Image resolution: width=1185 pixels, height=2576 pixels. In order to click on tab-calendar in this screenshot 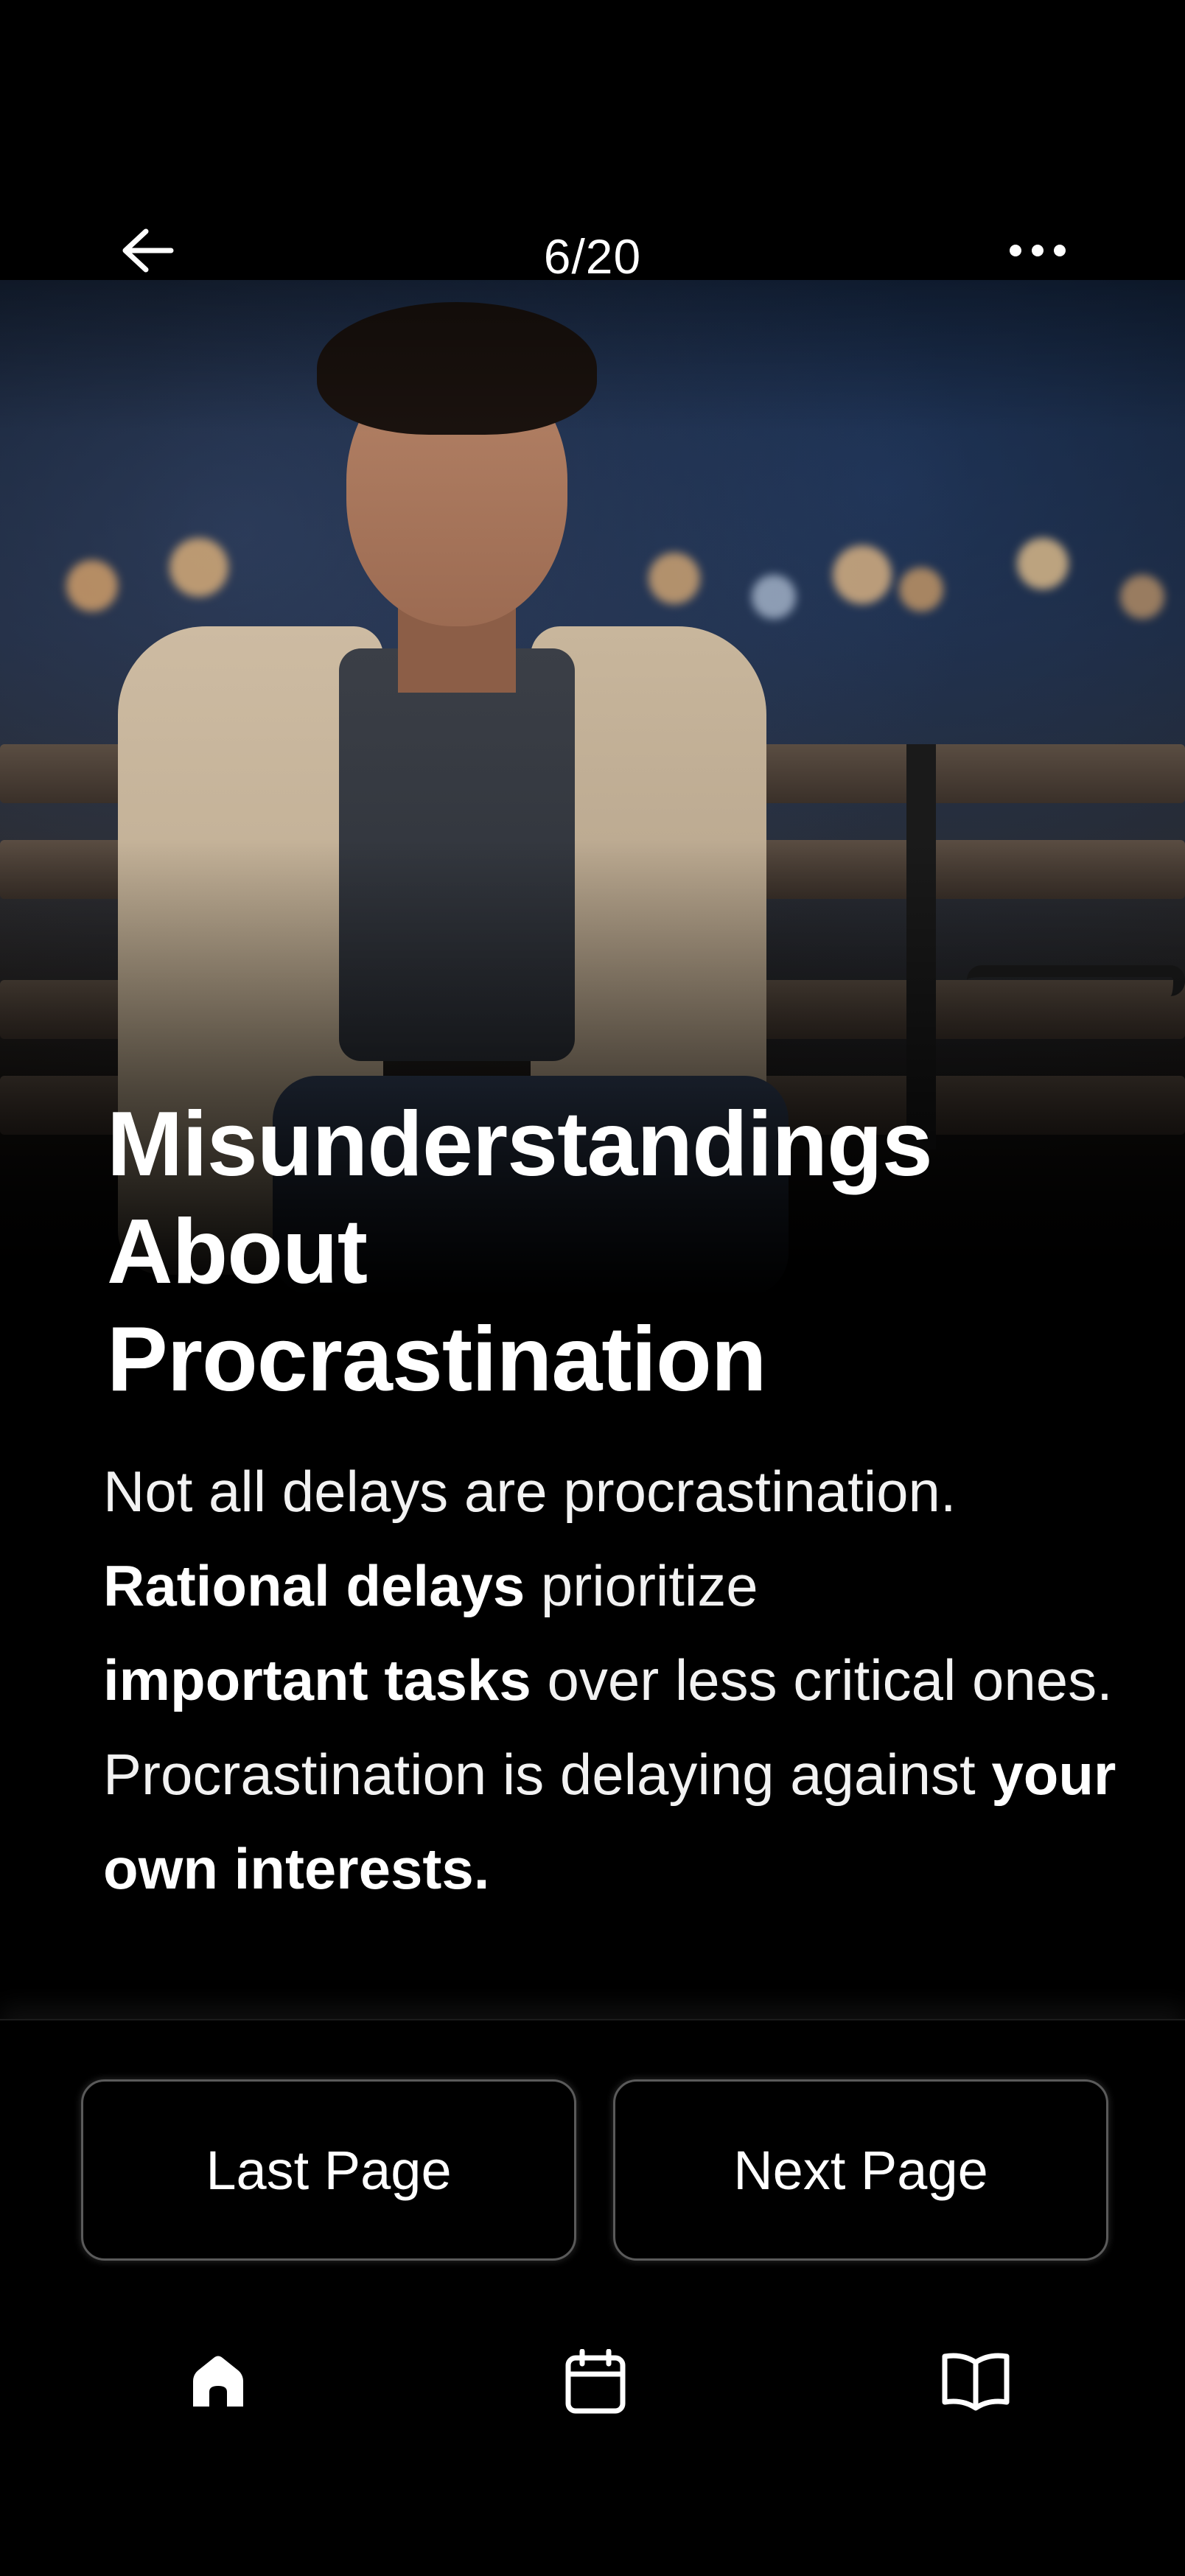, I will do `click(595, 2381)`.